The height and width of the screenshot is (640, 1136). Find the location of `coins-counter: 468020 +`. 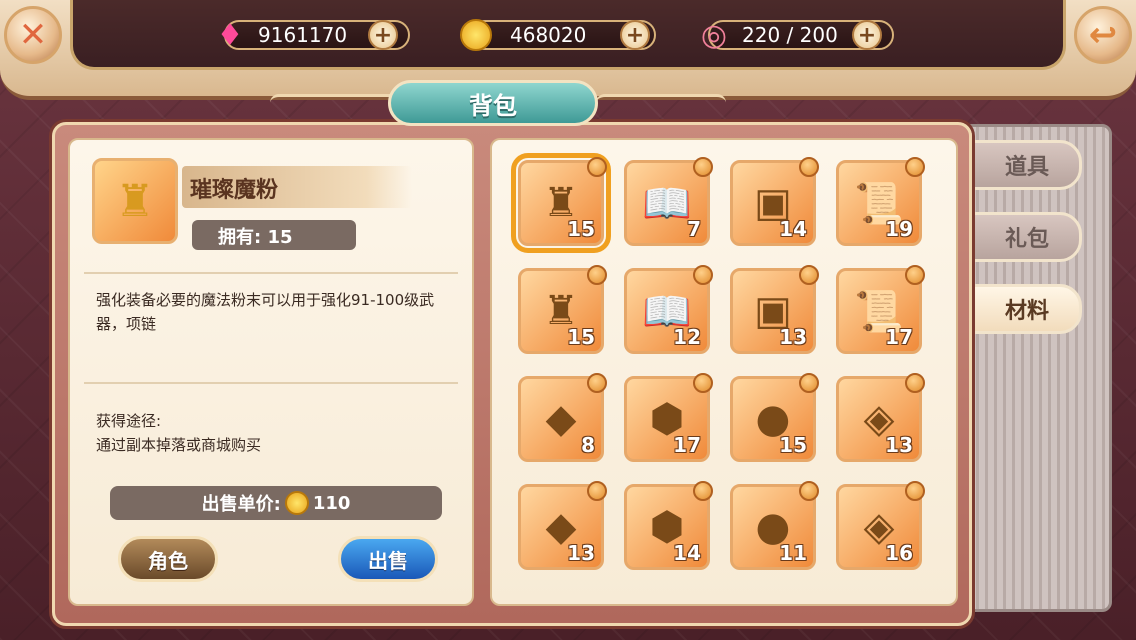

coins-counter: 468020 + is located at coordinates (556, 35).